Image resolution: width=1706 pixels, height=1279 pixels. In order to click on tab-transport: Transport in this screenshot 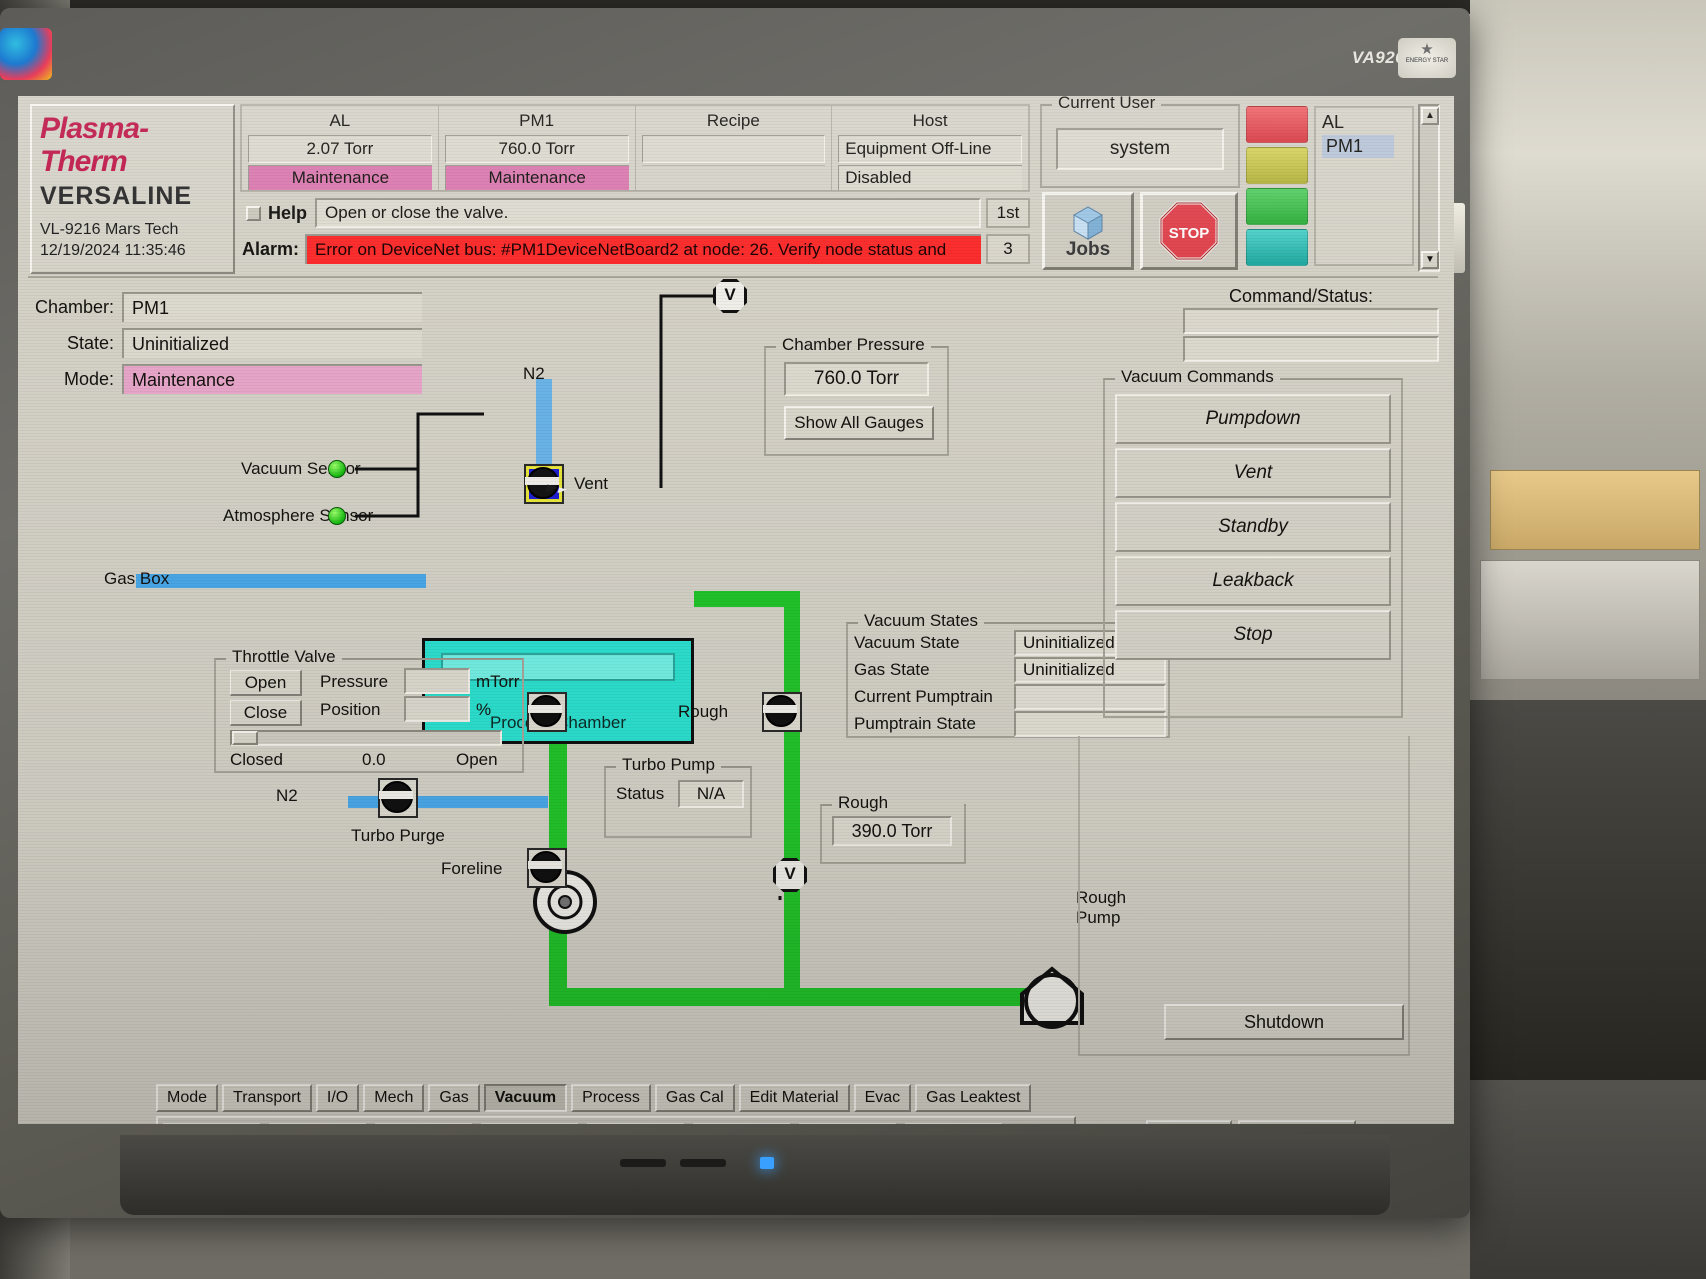, I will do `click(267, 1098)`.